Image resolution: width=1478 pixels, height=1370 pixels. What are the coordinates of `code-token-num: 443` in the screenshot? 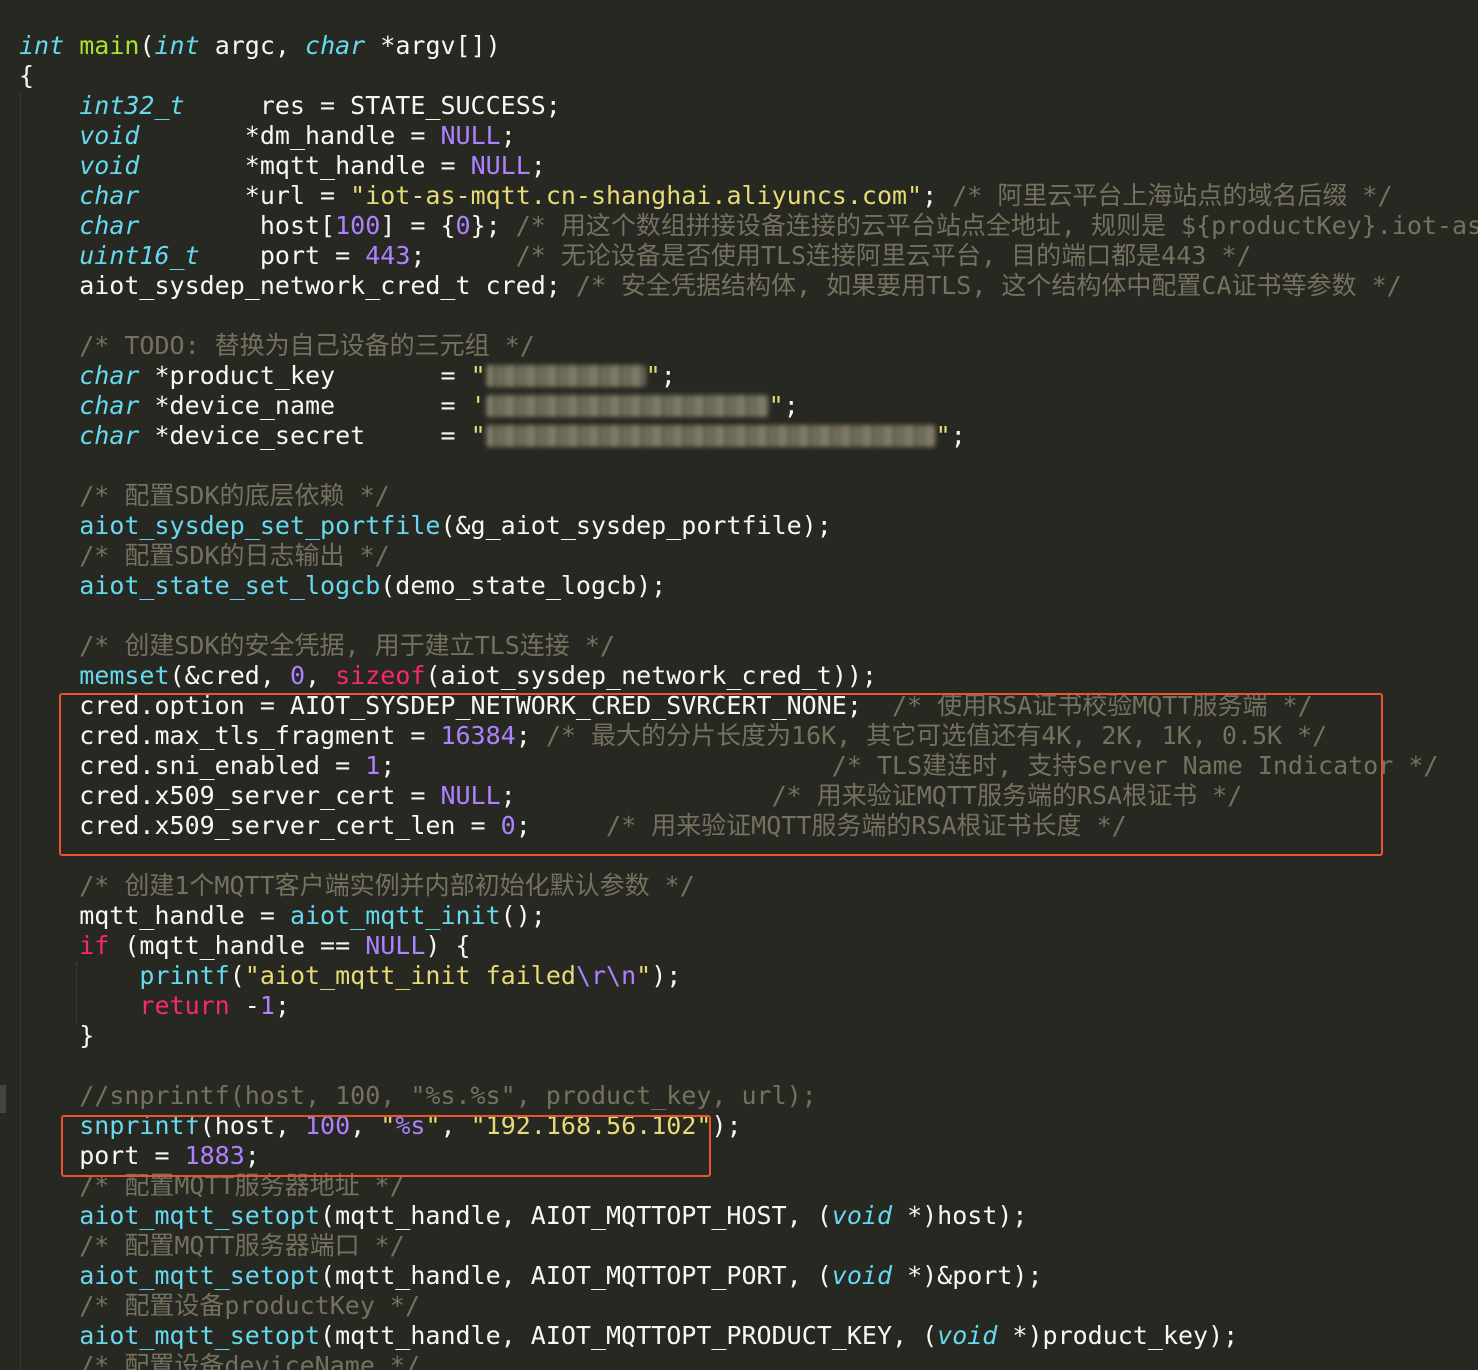 It's located at (388, 255).